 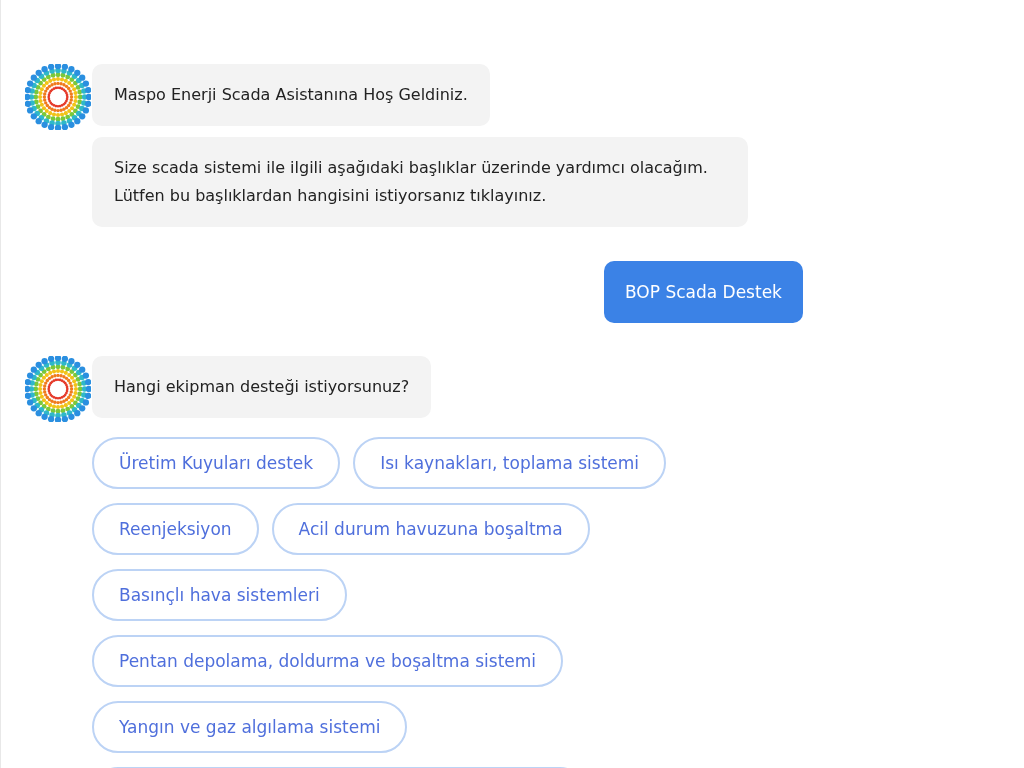 I want to click on bot-message: Size scada sistemi ile ilgili aşağıdaki başlıklar üzerinde yardımcı olacağım. Lütfen bu başlıklardan hangisini istiyorsanız tıklayınız., so click(x=420, y=182).